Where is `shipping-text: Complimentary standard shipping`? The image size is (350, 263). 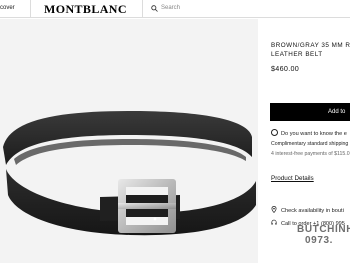
shipping-text: Complimentary standard shipping is located at coordinates (310, 144).